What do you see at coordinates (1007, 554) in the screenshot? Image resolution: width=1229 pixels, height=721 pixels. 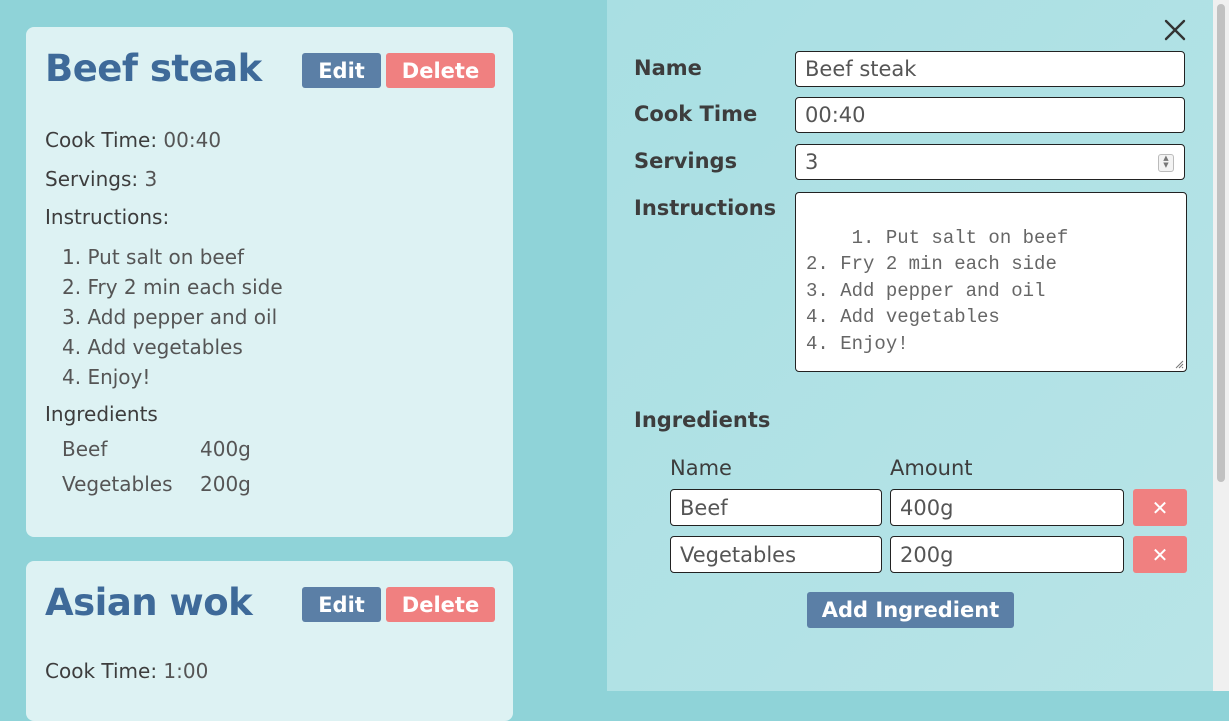 I see `ingredient-amount-input: 200g` at bounding box center [1007, 554].